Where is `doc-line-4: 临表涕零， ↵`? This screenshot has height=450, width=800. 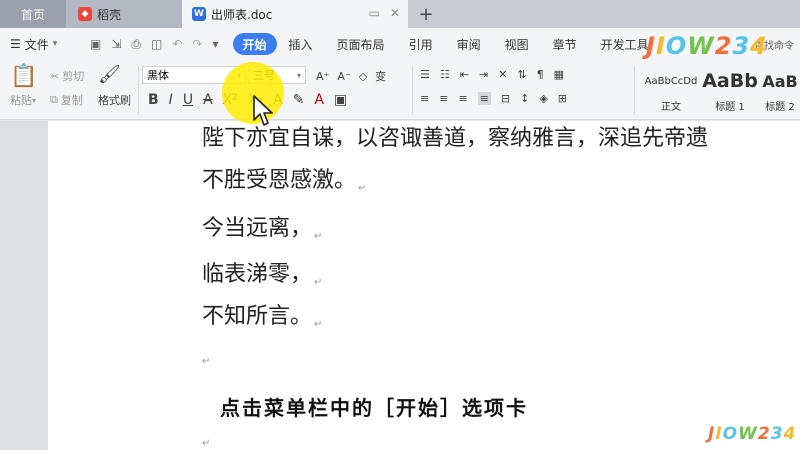
doc-line-4: 临表涕零， ↵ is located at coordinates (262, 272).